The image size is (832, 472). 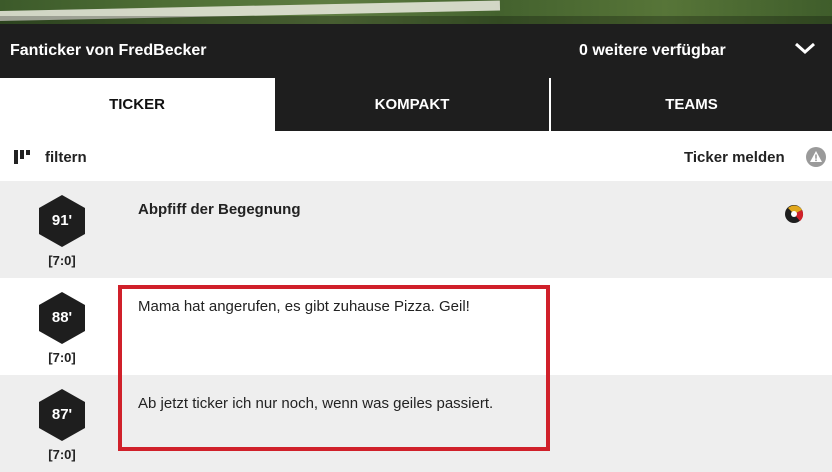 What do you see at coordinates (137, 104) in the screenshot?
I see `tab-ticker: TICKER` at bounding box center [137, 104].